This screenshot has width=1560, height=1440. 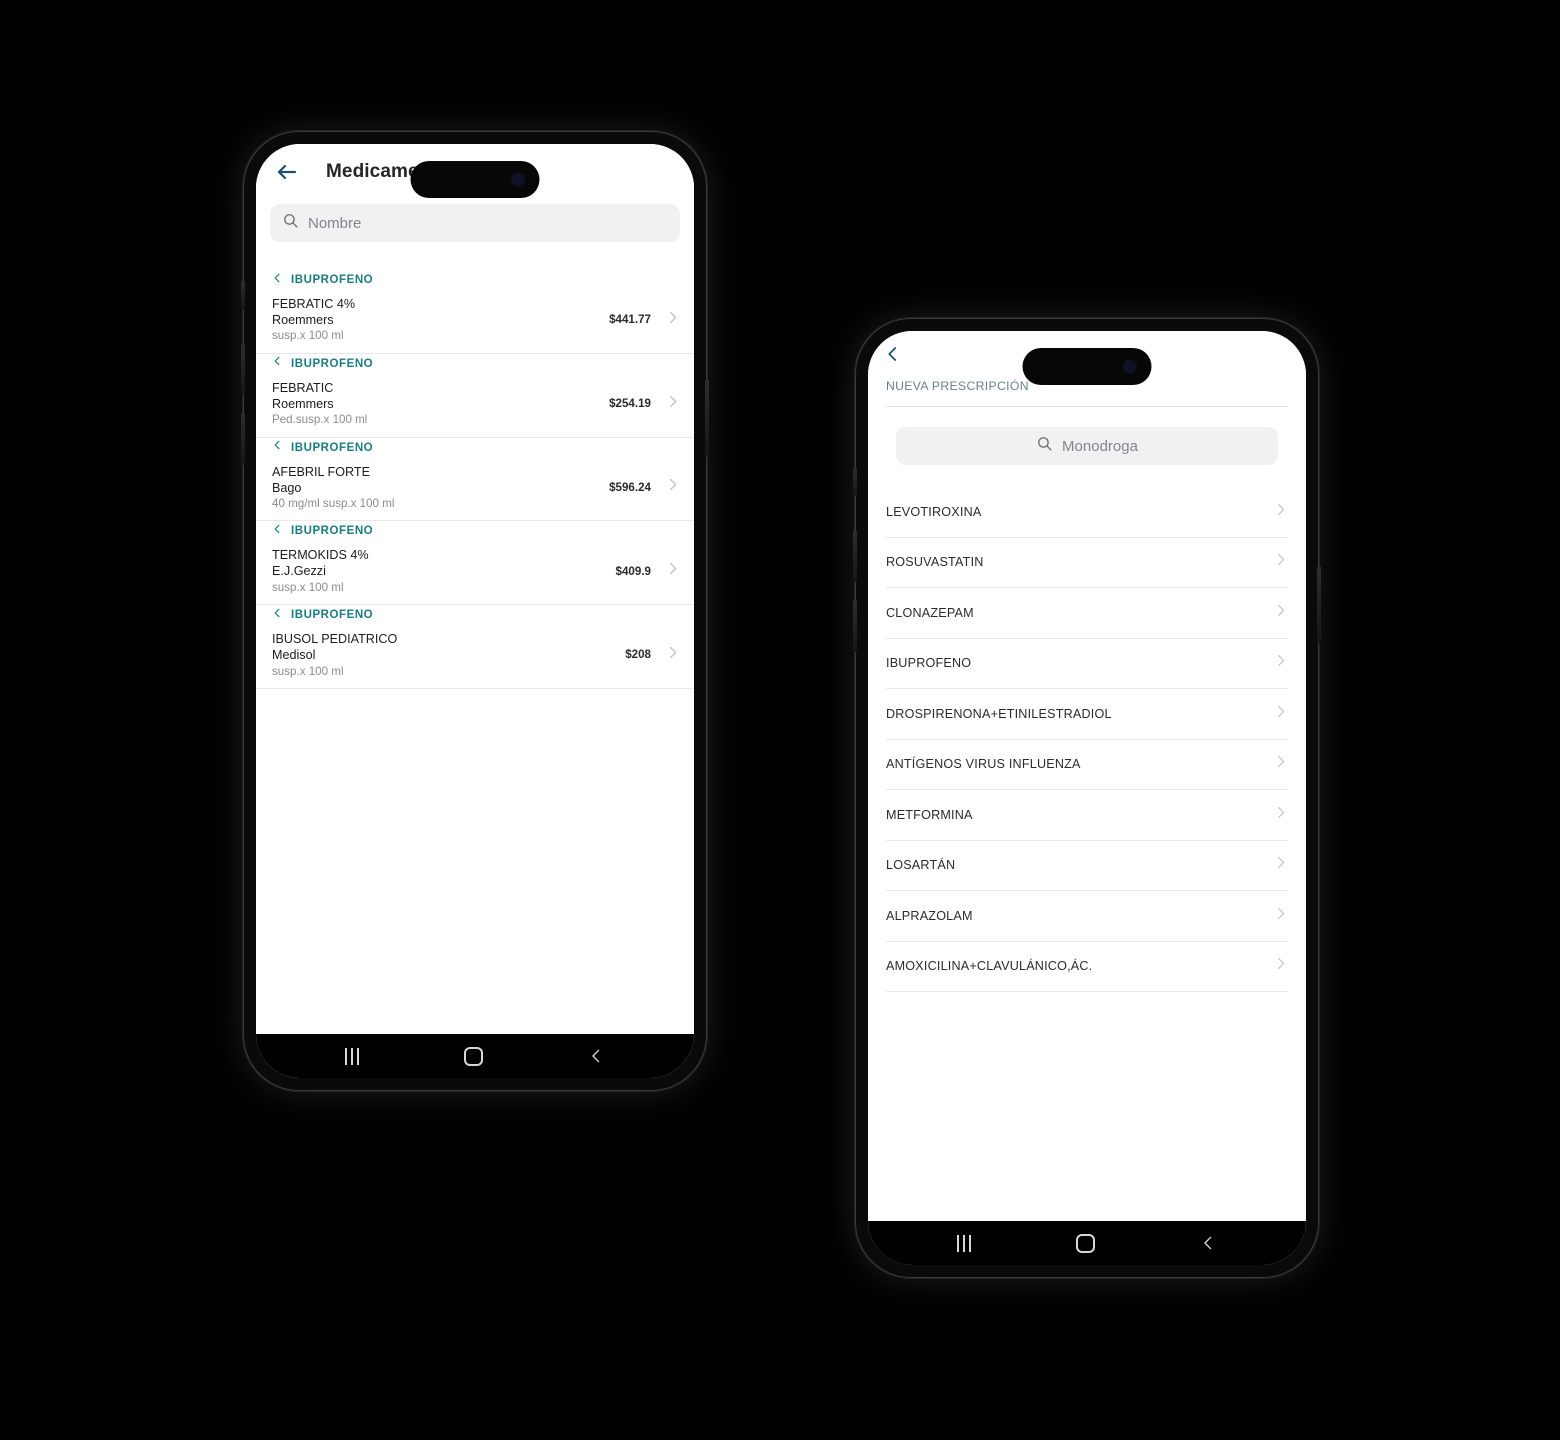 I want to click on list-item: DROSPIRENONA+ETINILESTRADIOL, so click(x=1087, y=714).